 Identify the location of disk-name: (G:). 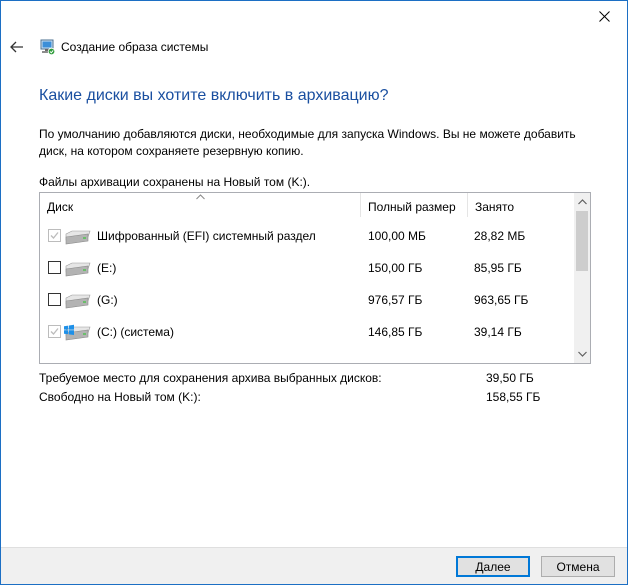
(107, 300).